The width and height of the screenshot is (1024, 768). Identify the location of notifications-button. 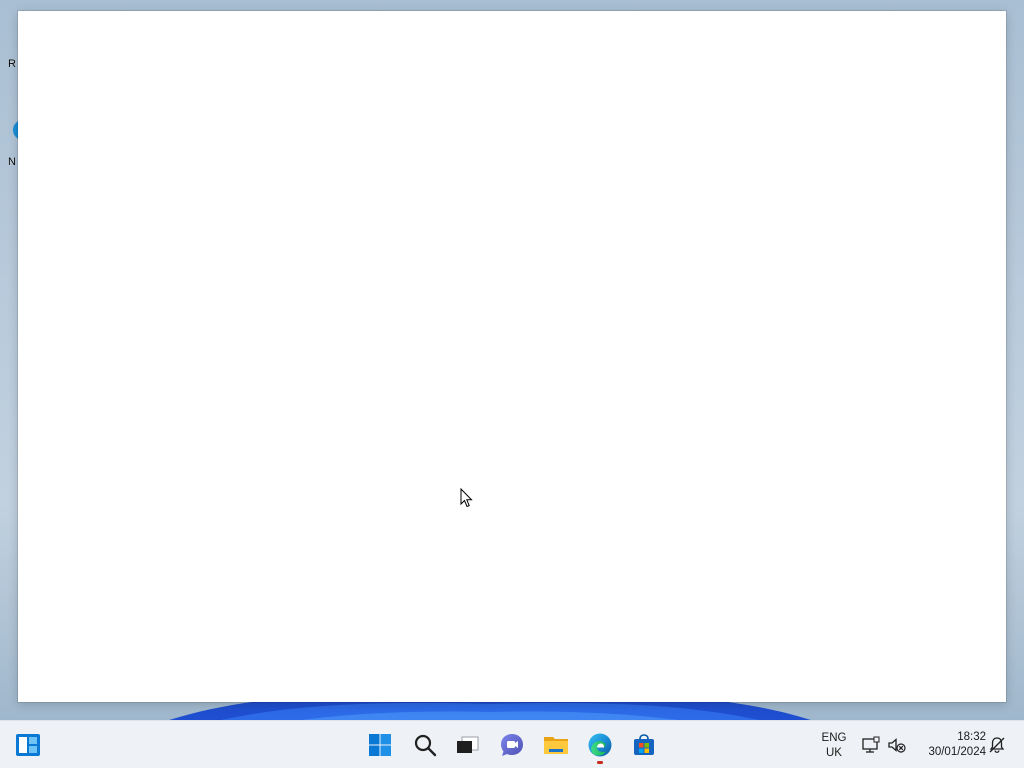
(997, 745).